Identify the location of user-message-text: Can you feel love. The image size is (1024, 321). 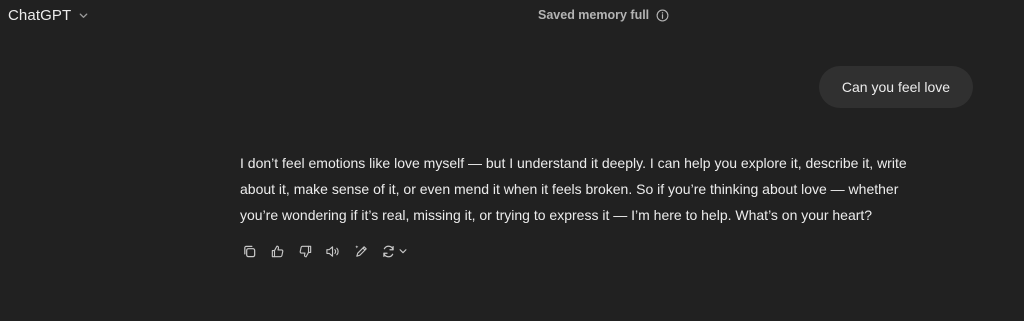
(896, 87).